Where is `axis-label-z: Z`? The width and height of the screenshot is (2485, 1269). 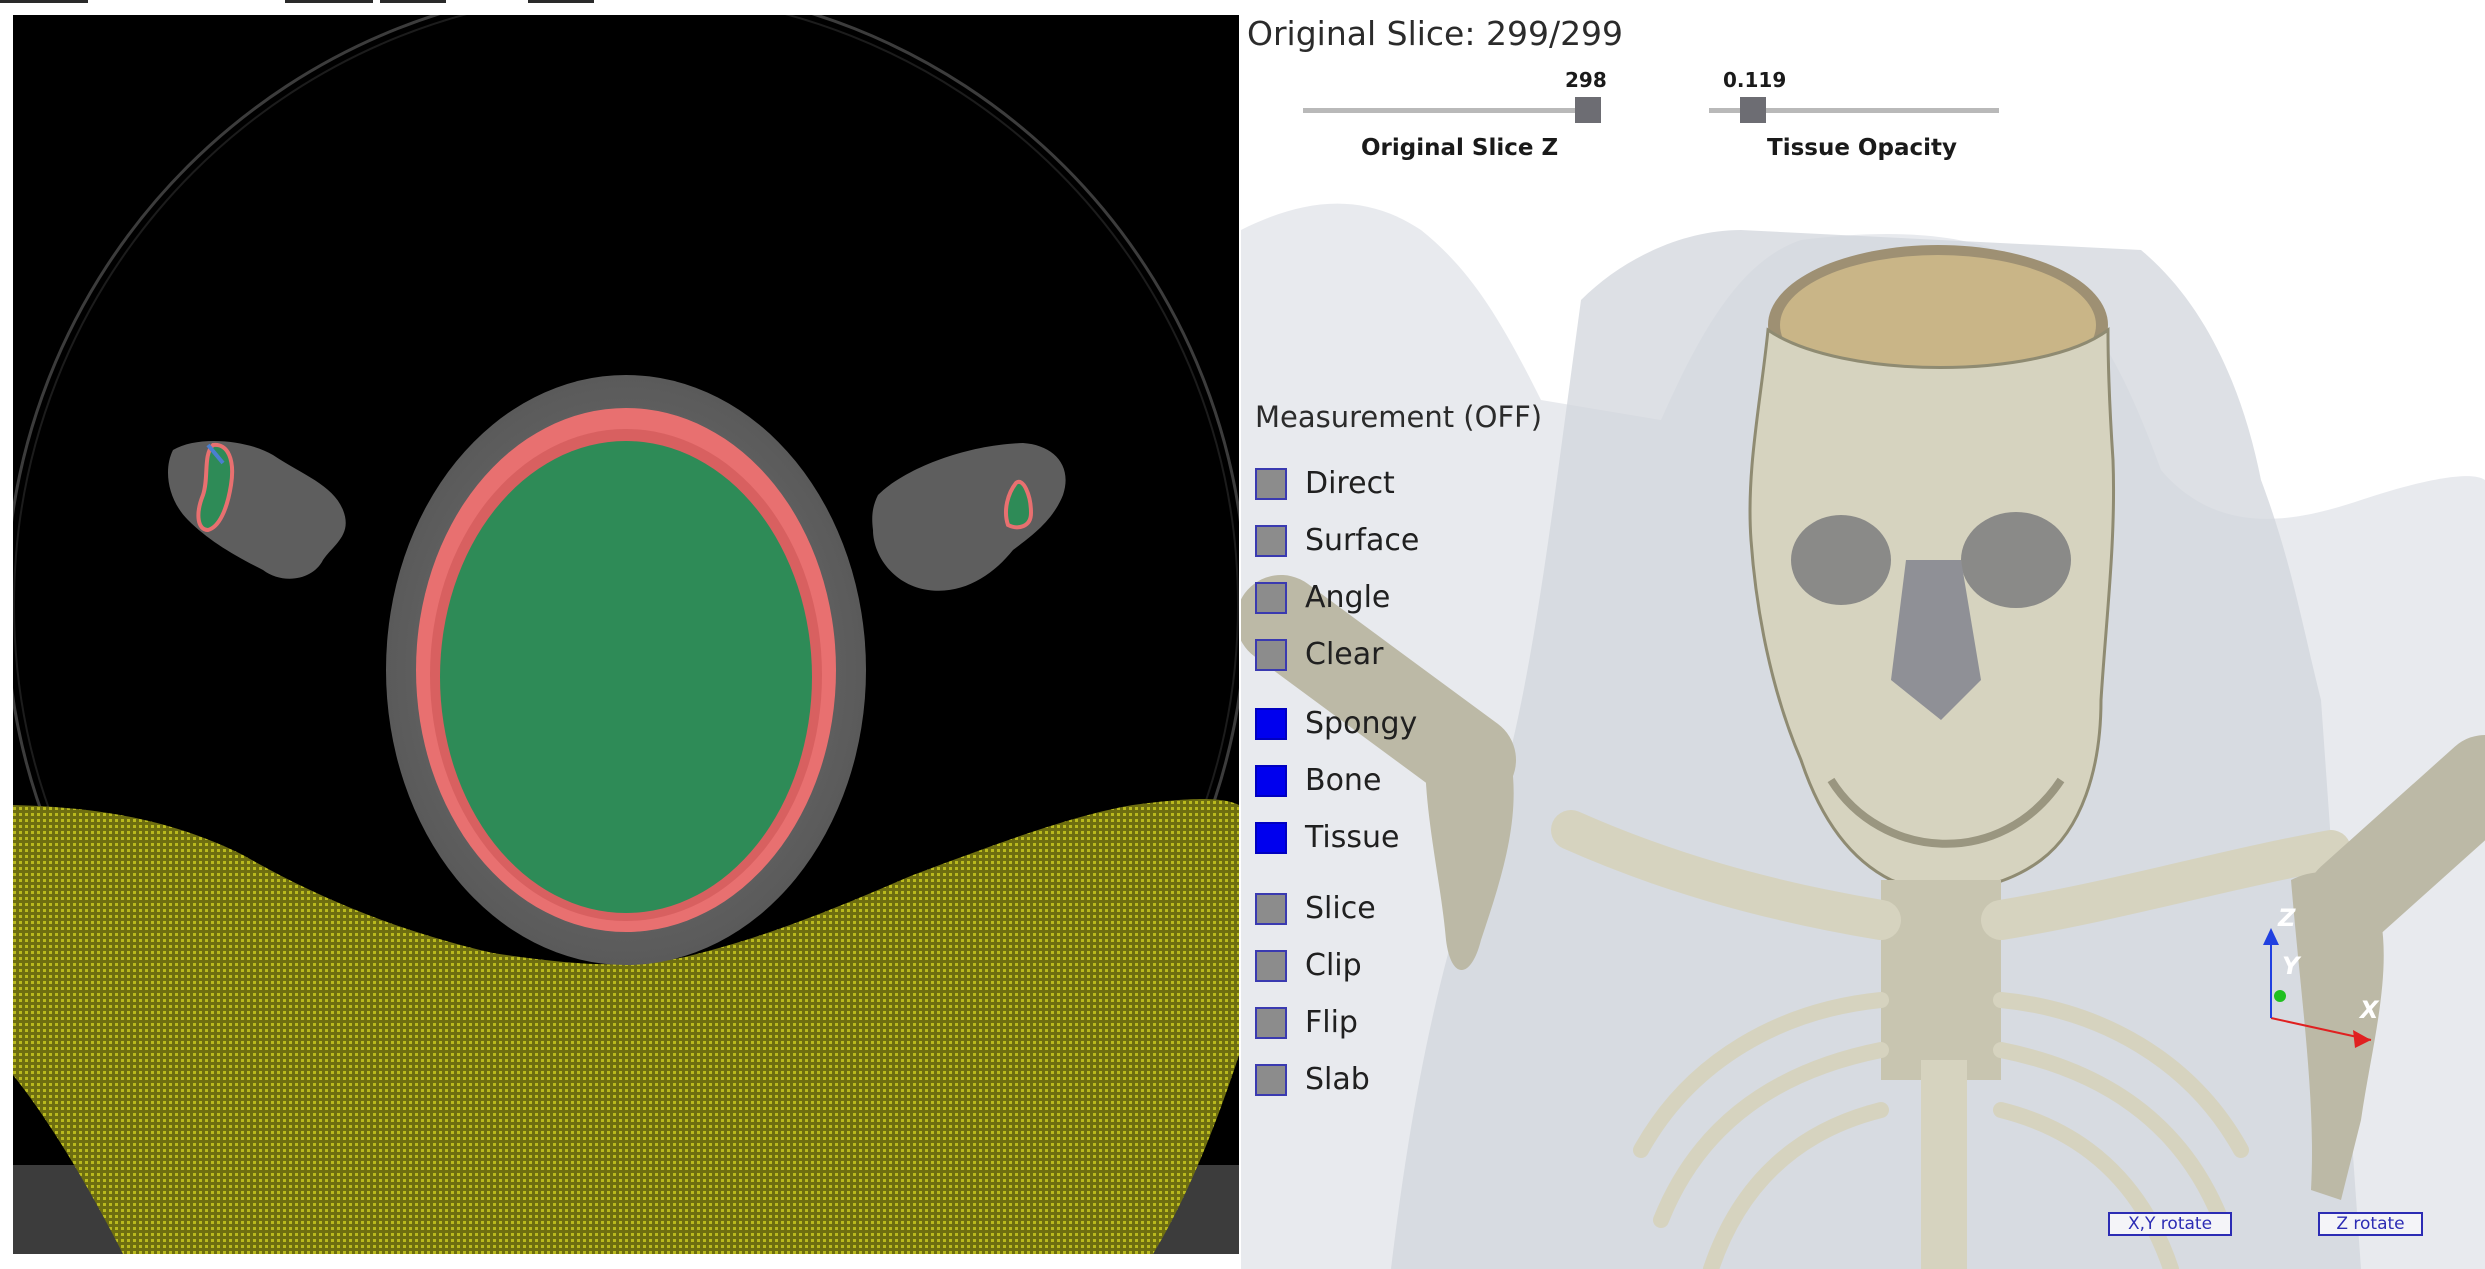 axis-label-z: Z is located at coordinates (2287, 918).